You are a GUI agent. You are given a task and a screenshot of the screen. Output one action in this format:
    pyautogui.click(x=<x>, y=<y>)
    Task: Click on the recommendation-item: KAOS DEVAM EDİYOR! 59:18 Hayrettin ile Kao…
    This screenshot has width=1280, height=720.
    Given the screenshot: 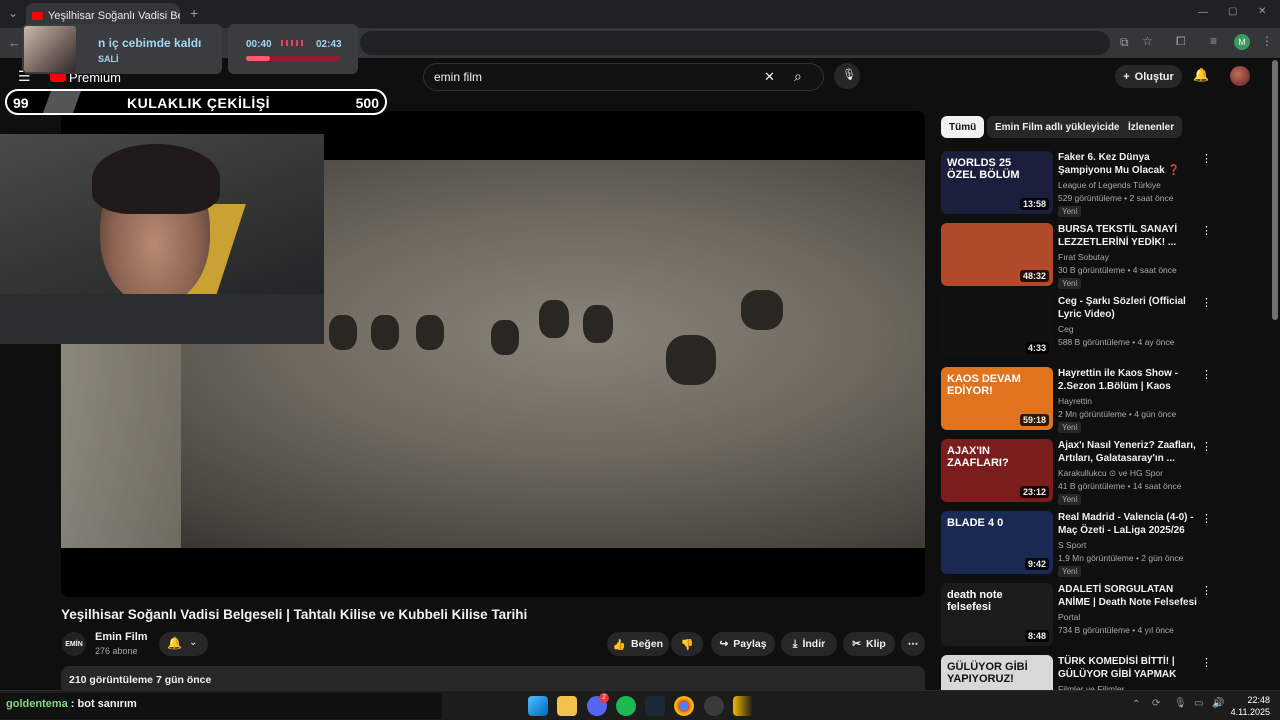 What is the action you would take?
    pyautogui.click(x=1076, y=400)
    